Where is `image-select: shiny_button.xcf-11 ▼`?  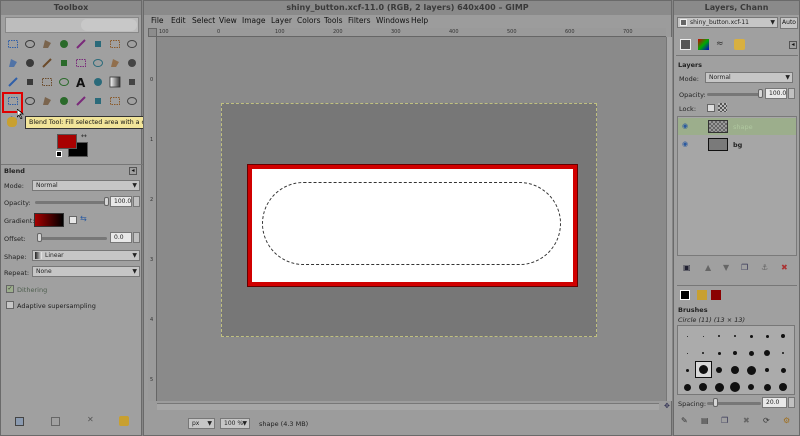 image-select: shiny_button.xcf-11 ▼ is located at coordinates (727, 22).